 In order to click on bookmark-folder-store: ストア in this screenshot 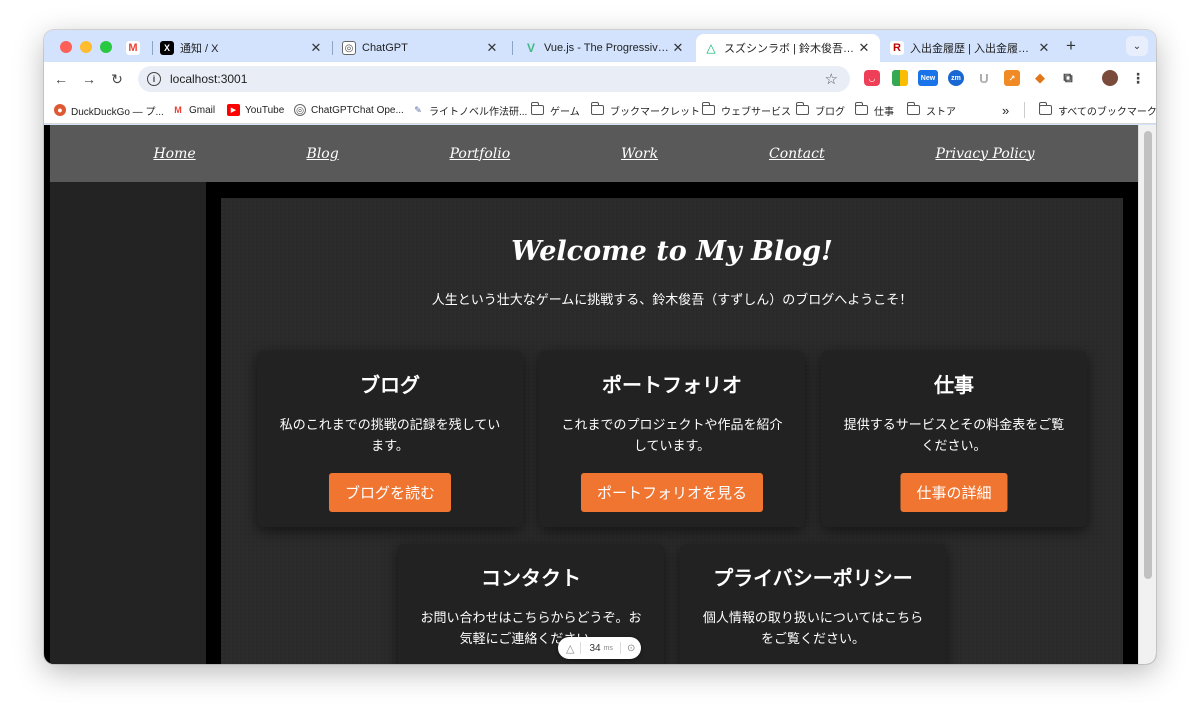, I will do `click(931, 110)`.